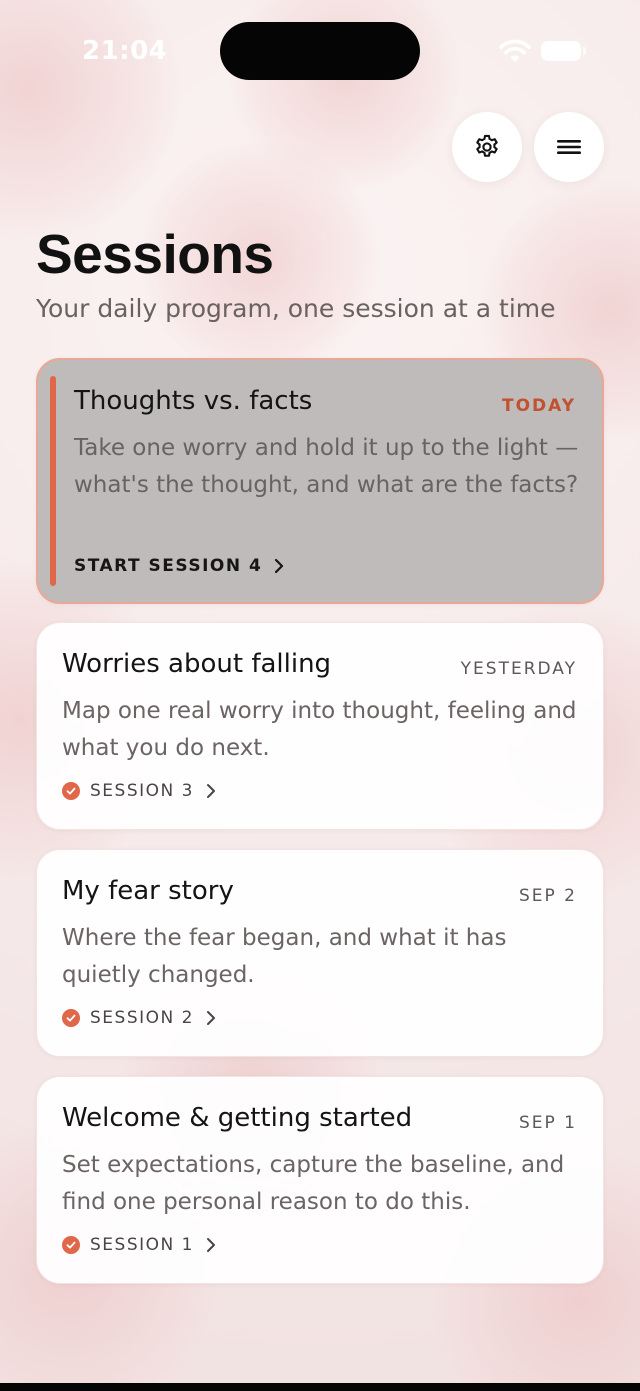  I want to click on start-session-label: START SESSION 4, so click(168, 566).